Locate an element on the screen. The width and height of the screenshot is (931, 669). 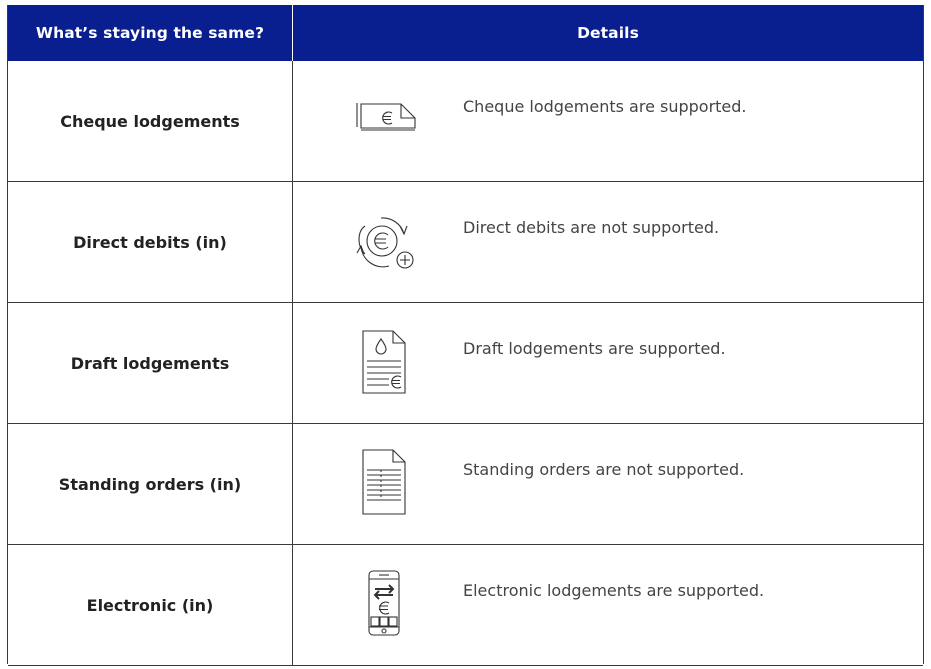
row-detail-cell: Standing orders are not supported. is located at coordinates (608, 484).